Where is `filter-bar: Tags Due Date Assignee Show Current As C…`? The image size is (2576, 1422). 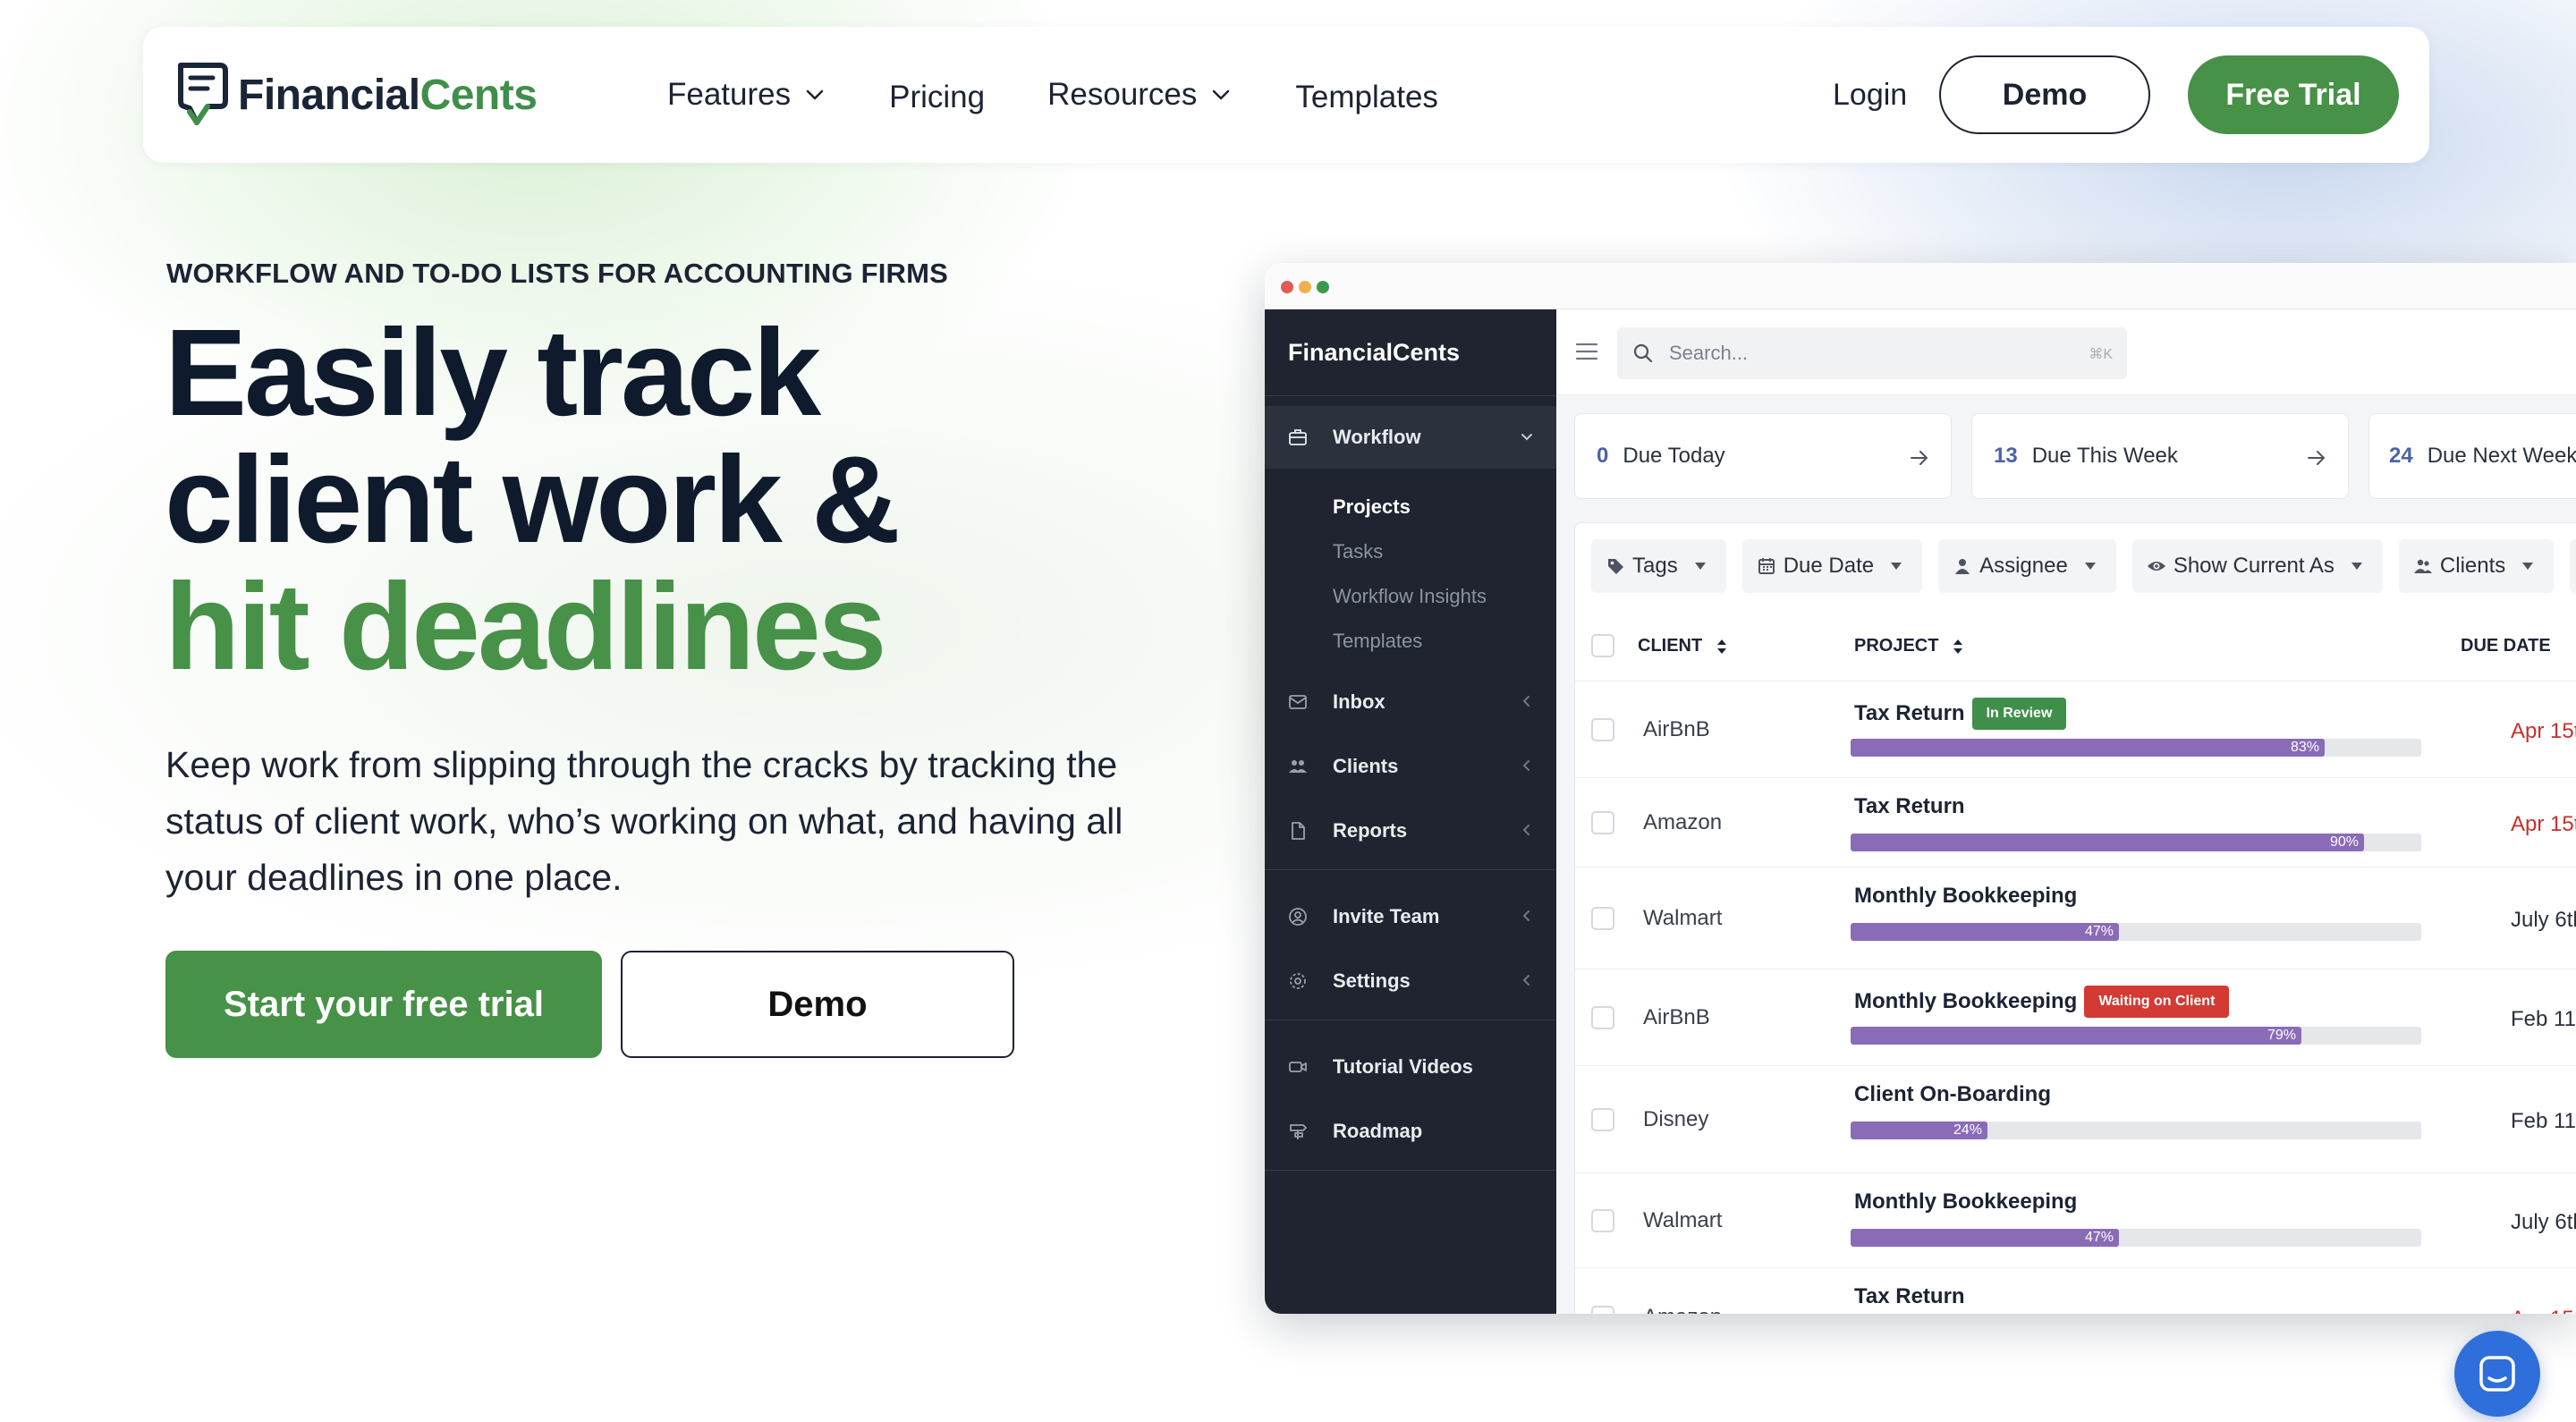
filter-bar: Tags Due Date Assignee Show Current As C… is located at coordinates (2083, 566).